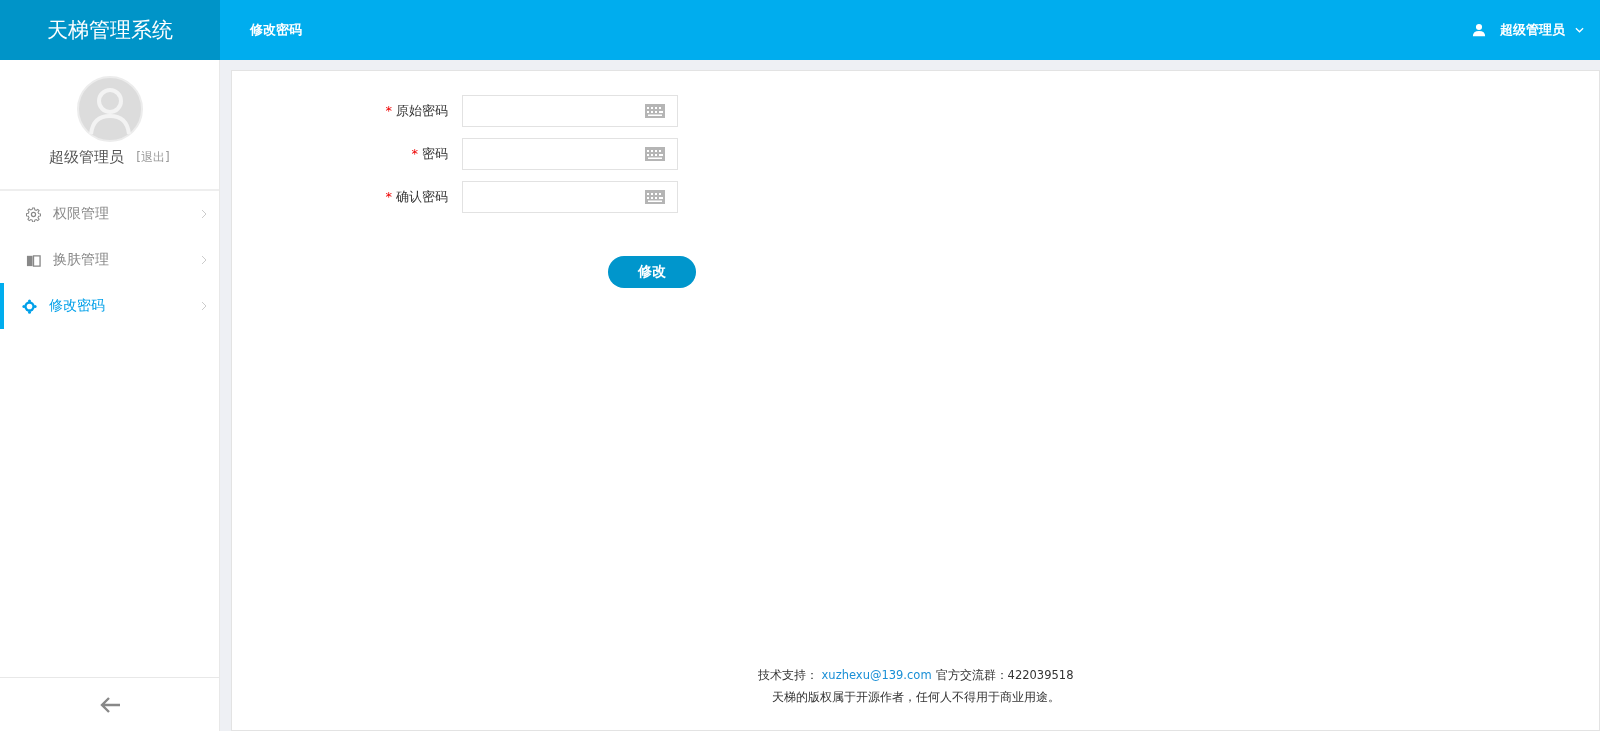  What do you see at coordinates (153, 157) in the screenshot?
I see `logout-link: [退出]` at bounding box center [153, 157].